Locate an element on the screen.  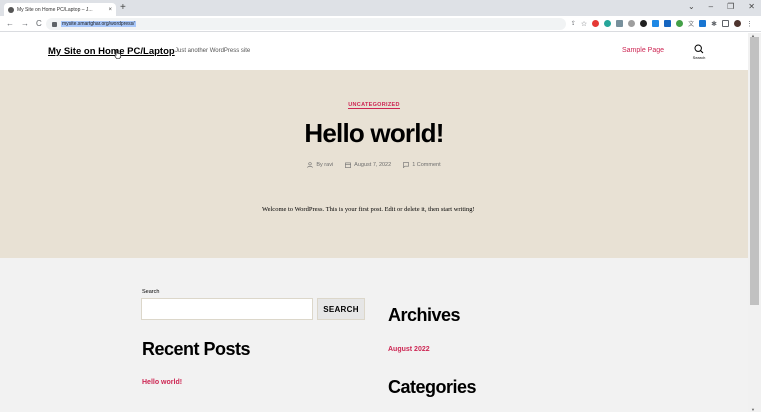
browser-tab: My Site on Home PC/Laptop – J... × is located at coordinates (60, 9).